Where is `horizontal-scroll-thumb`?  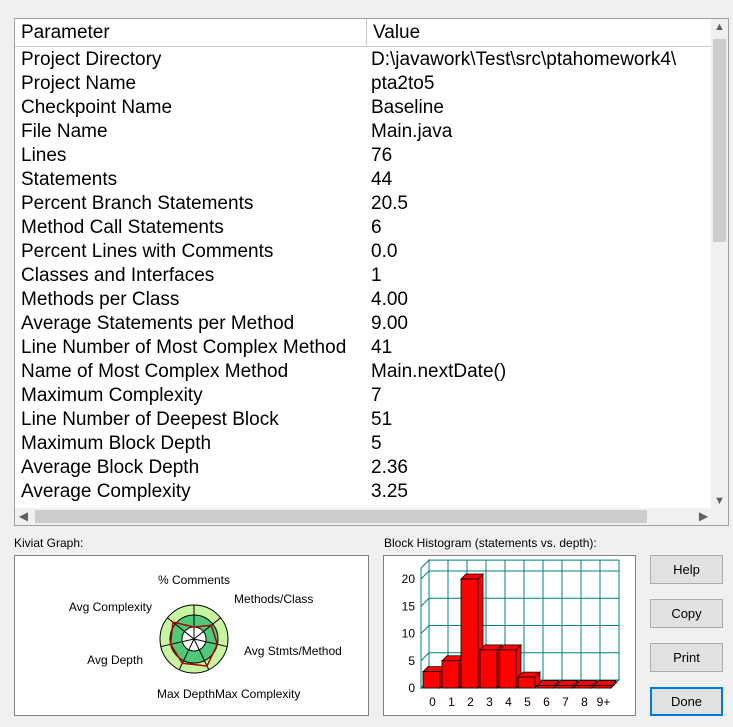
horizontal-scroll-thumb is located at coordinates (341, 516).